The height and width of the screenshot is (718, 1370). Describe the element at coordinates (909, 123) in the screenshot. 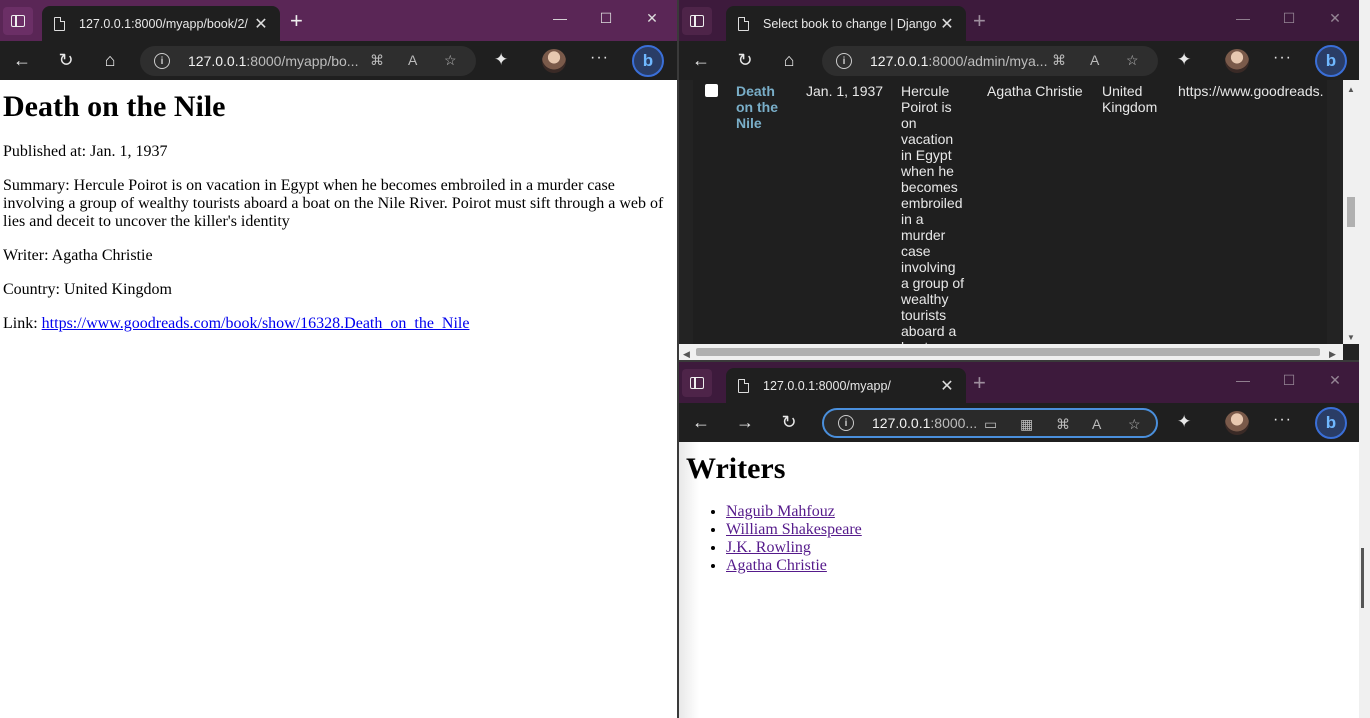

I see `summary-line: on` at that location.